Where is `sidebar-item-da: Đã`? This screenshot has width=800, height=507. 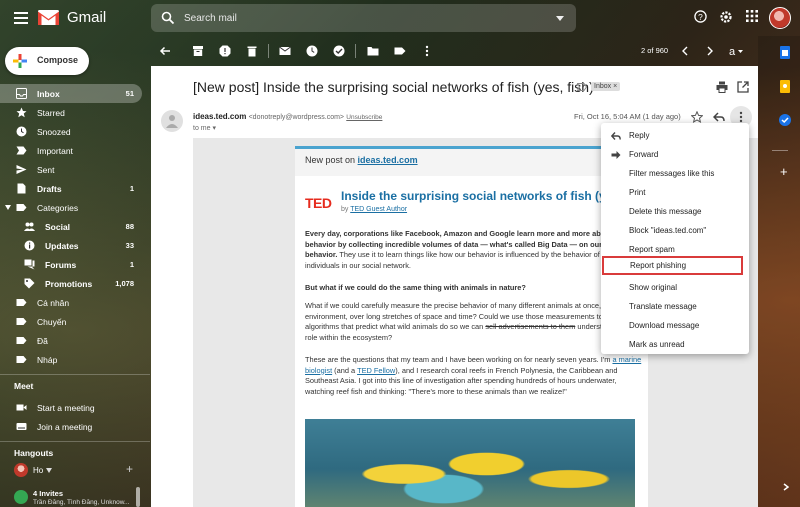
sidebar-item-da: Đã is located at coordinates (71, 340).